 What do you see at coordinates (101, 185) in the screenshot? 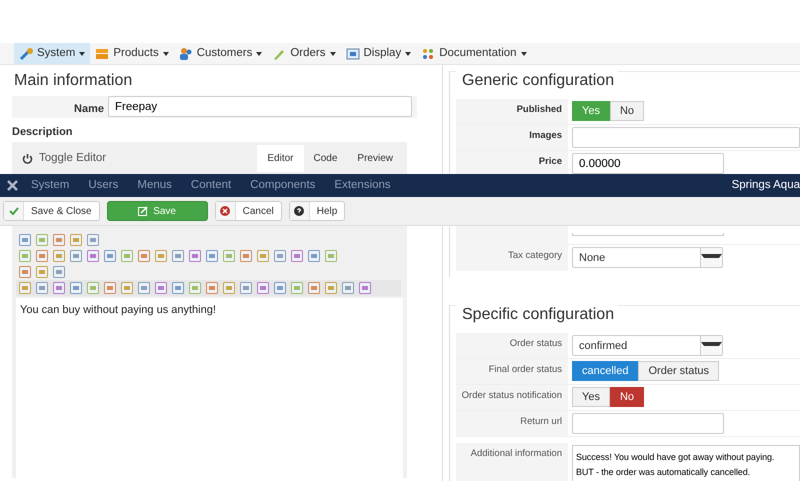
I see `admin-menu-item: Users` at bounding box center [101, 185].